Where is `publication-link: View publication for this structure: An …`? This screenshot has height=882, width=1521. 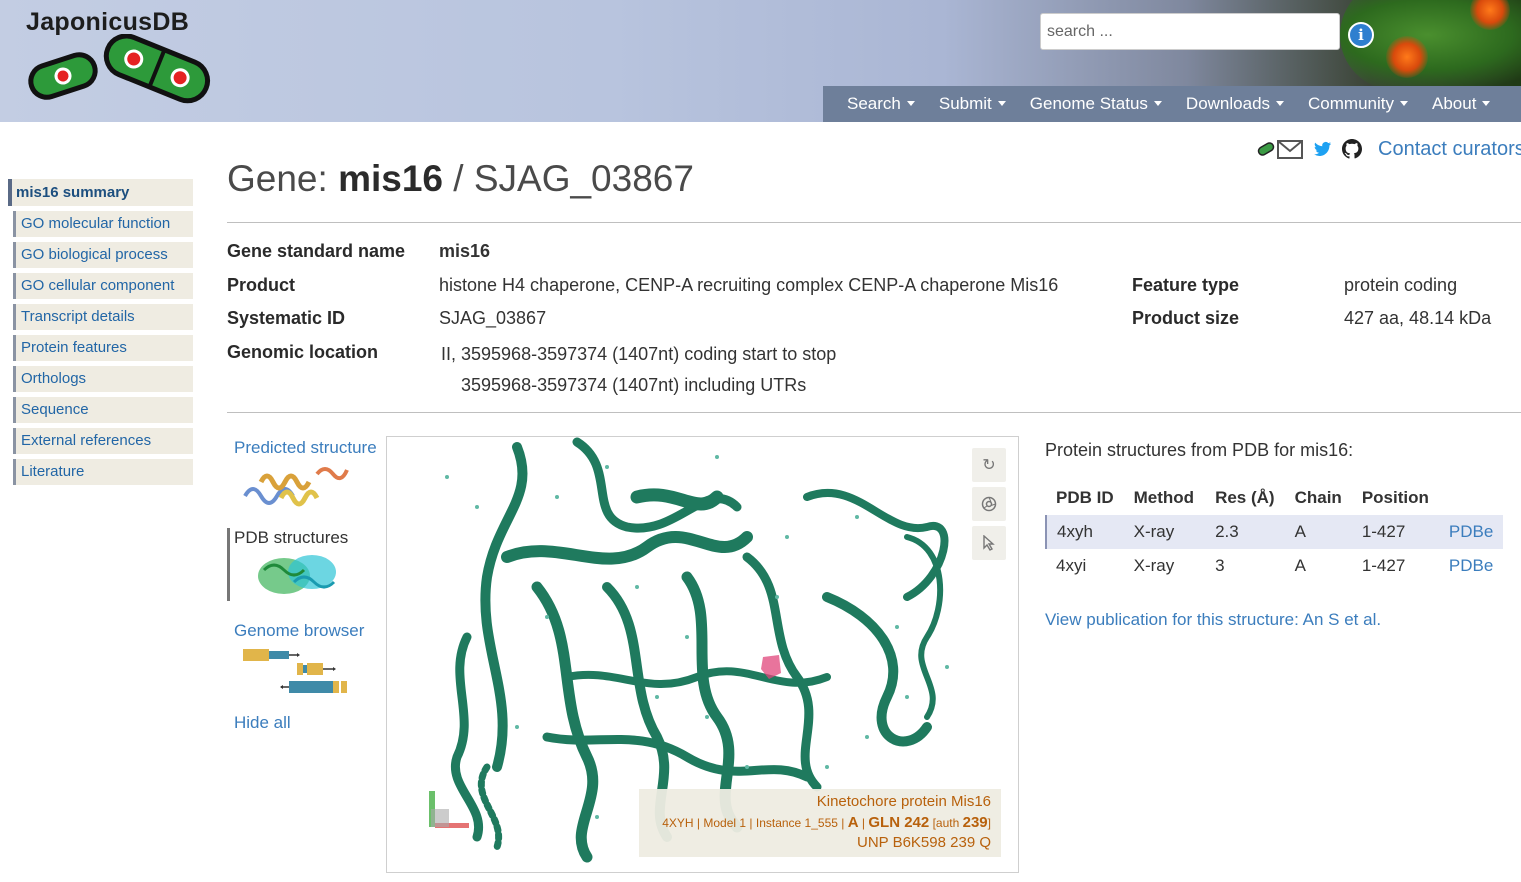
publication-link: View publication for this structure: An … is located at coordinates (1213, 620).